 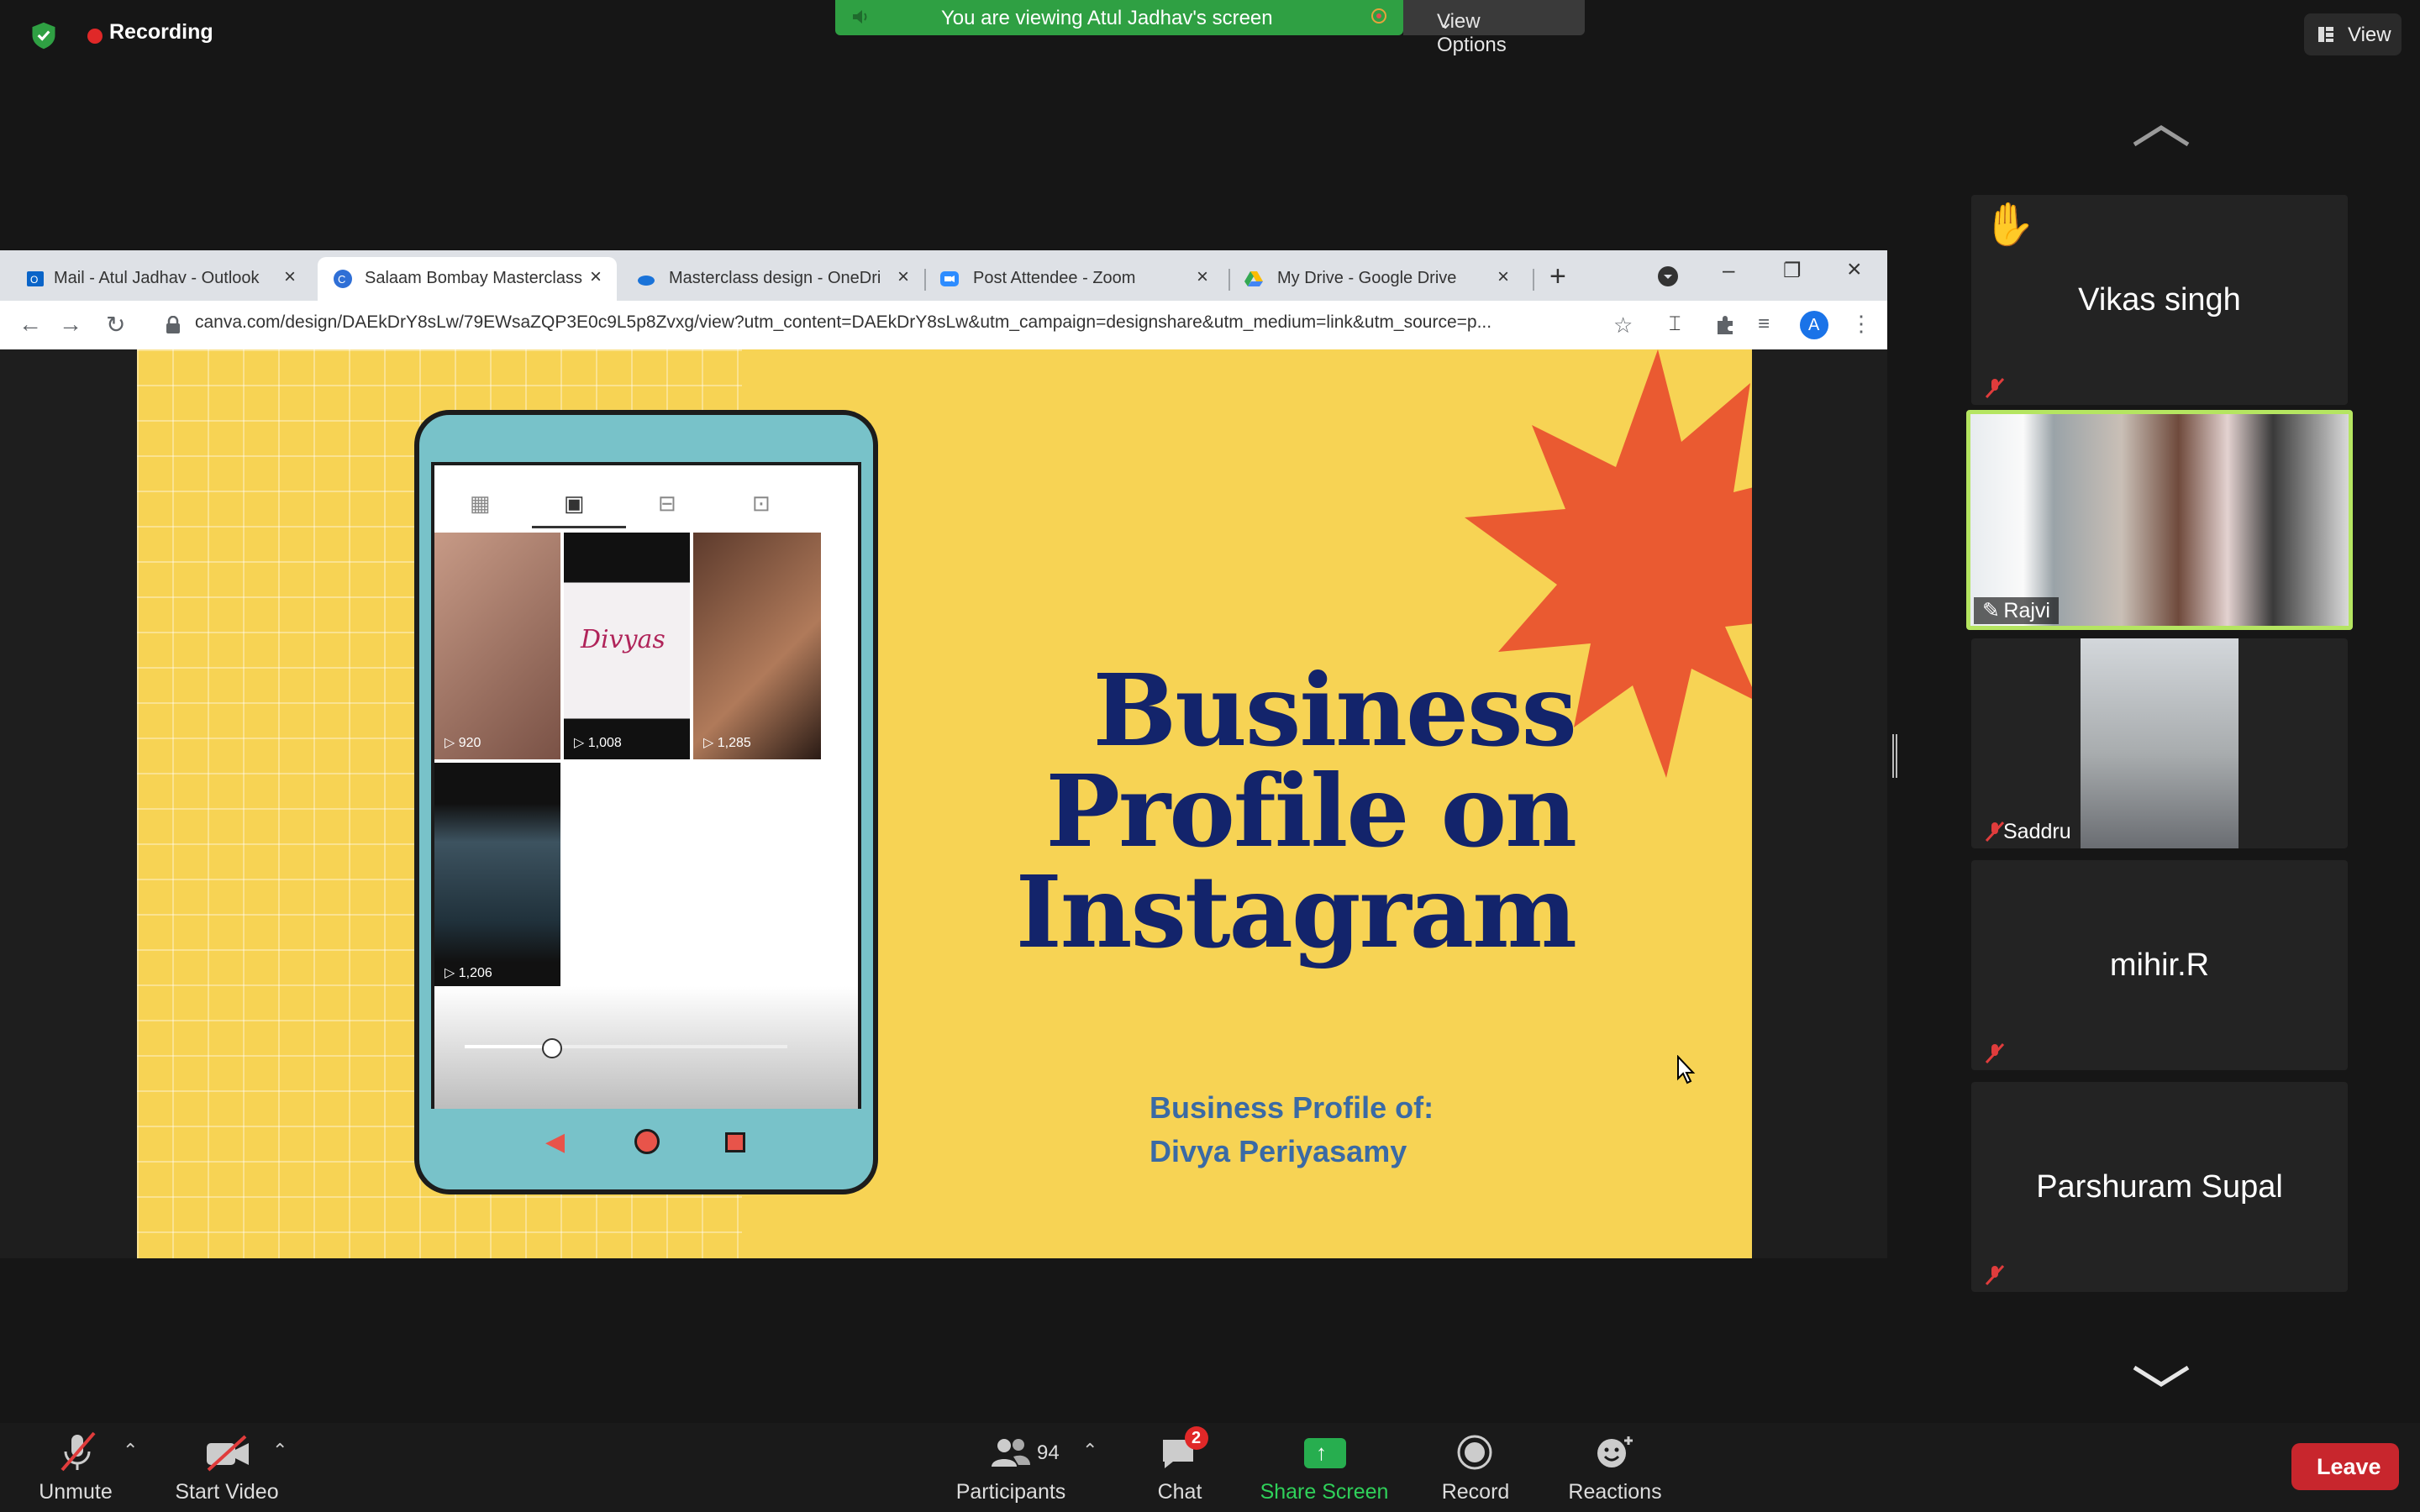 What do you see at coordinates (130, 1451) in the screenshot?
I see `audio-options-chevron-icon: ⌃` at bounding box center [130, 1451].